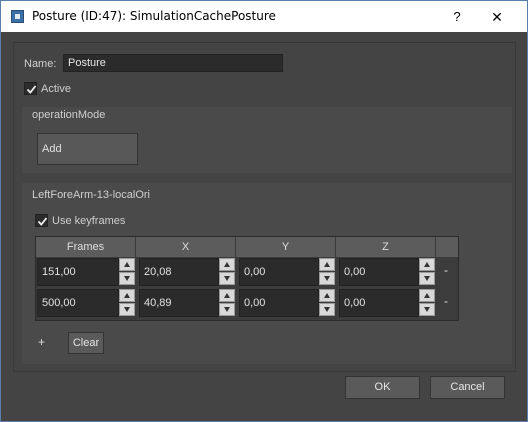 The width and height of the screenshot is (528, 422). Describe the element at coordinates (78, 272) in the screenshot. I see `frames-field-row1: 151,00` at that location.